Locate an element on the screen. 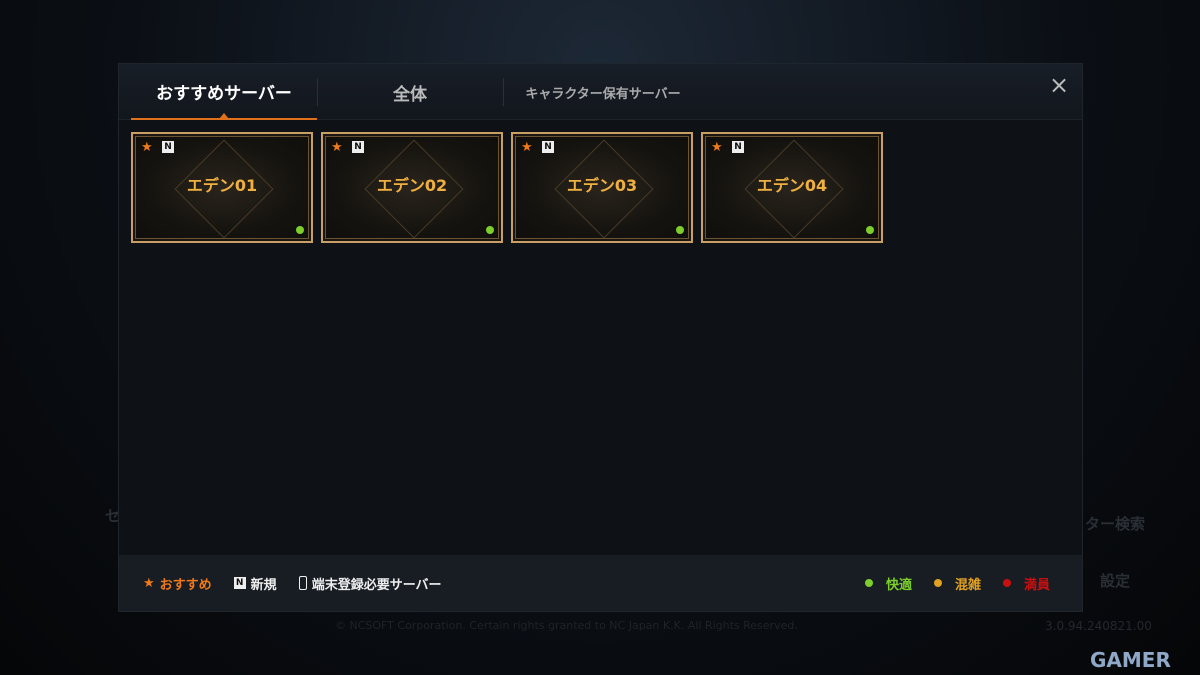 The height and width of the screenshot is (675, 1200). legend-label: 満員 is located at coordinates (1036, 585).